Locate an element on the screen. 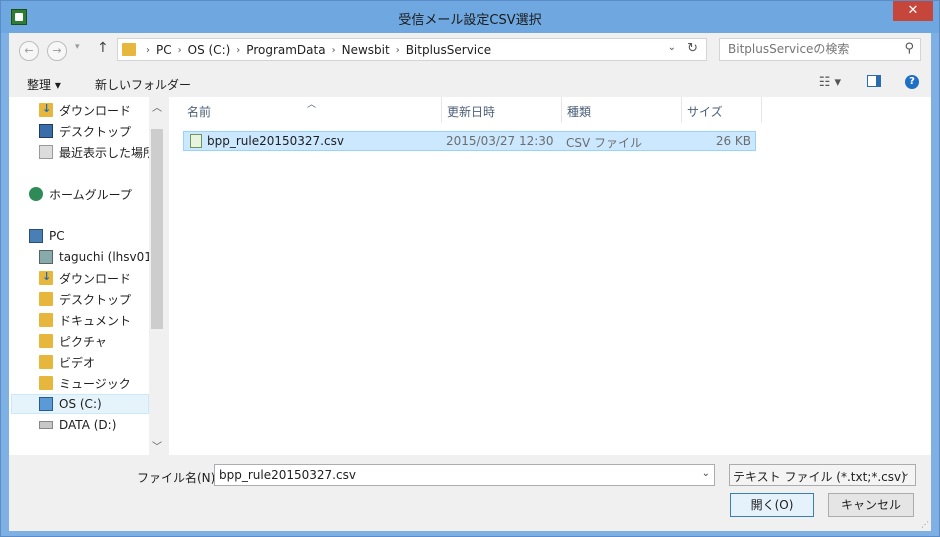 Image resolution: width=940 pixels, height=537 pixels. filetype-value: テキスト ファイル (*.txt;*.csv) is located at coordinates (819, 477).